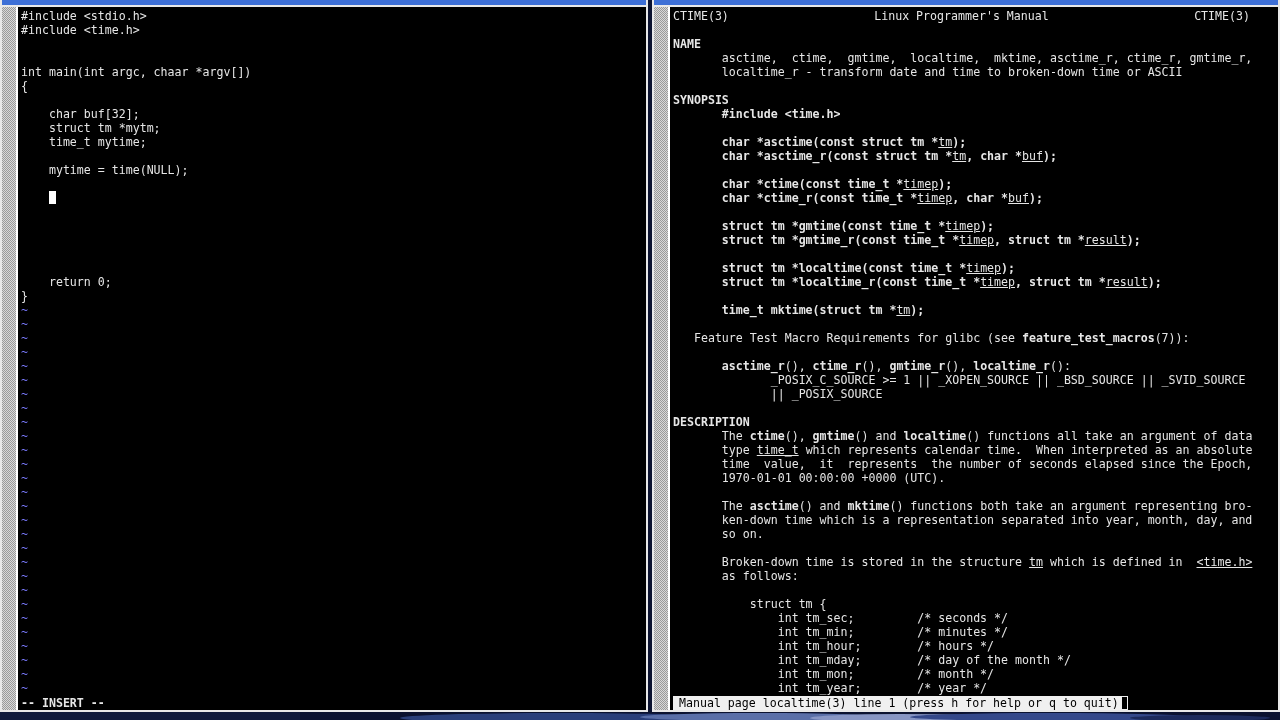 The height and width of the screenshot is (720, 1280). Describe the element at coordinates (843, 142) in the screenshot. I see `text-line: char *asctime(const struct tm *tm);` at that location.